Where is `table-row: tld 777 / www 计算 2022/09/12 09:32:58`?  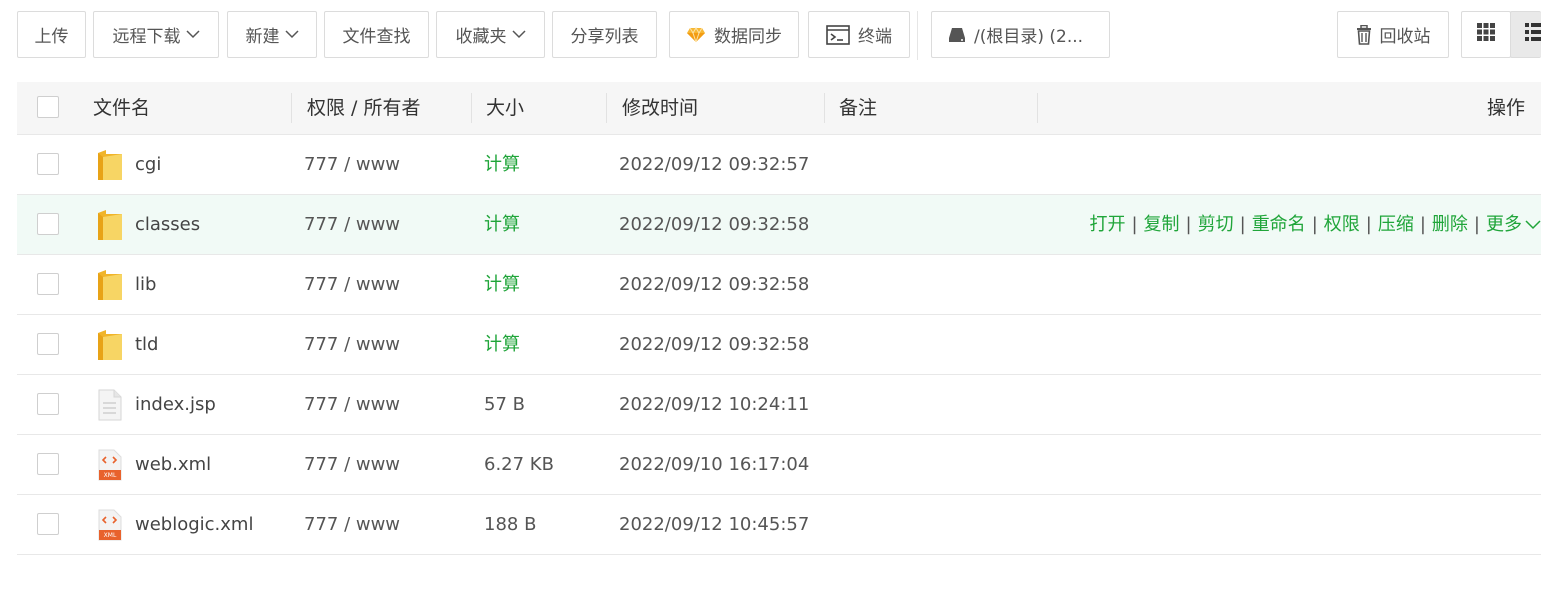
table-row: tld 777 / www 计算 2022/09/12 09:32:58 is located at coordinates (779, 345).